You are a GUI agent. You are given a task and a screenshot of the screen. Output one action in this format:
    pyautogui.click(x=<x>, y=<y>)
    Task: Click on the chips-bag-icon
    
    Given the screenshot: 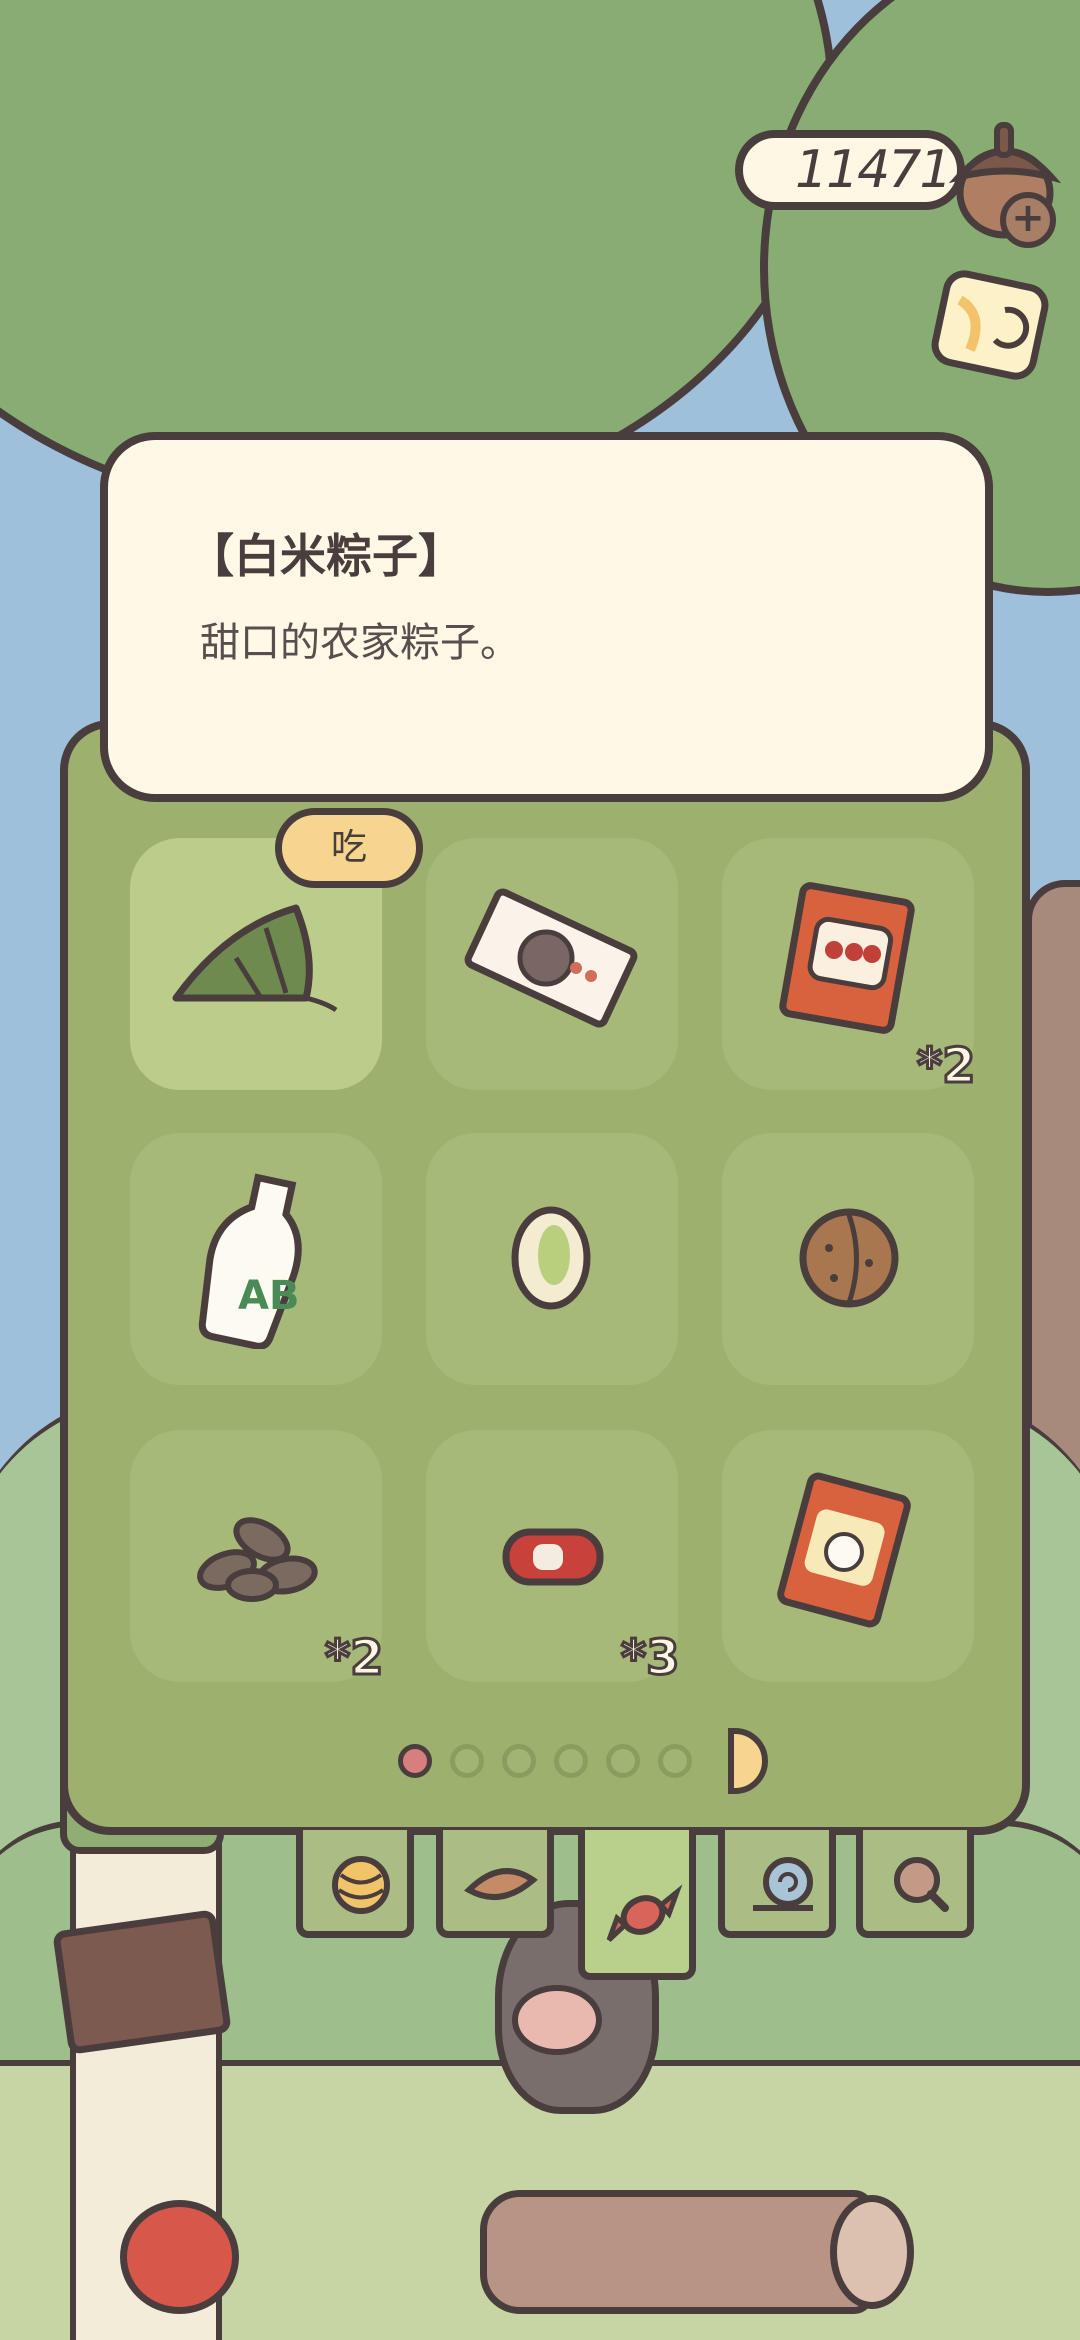 What is the action you would take?
    pyautogui.click(x=844, y=1550)
    